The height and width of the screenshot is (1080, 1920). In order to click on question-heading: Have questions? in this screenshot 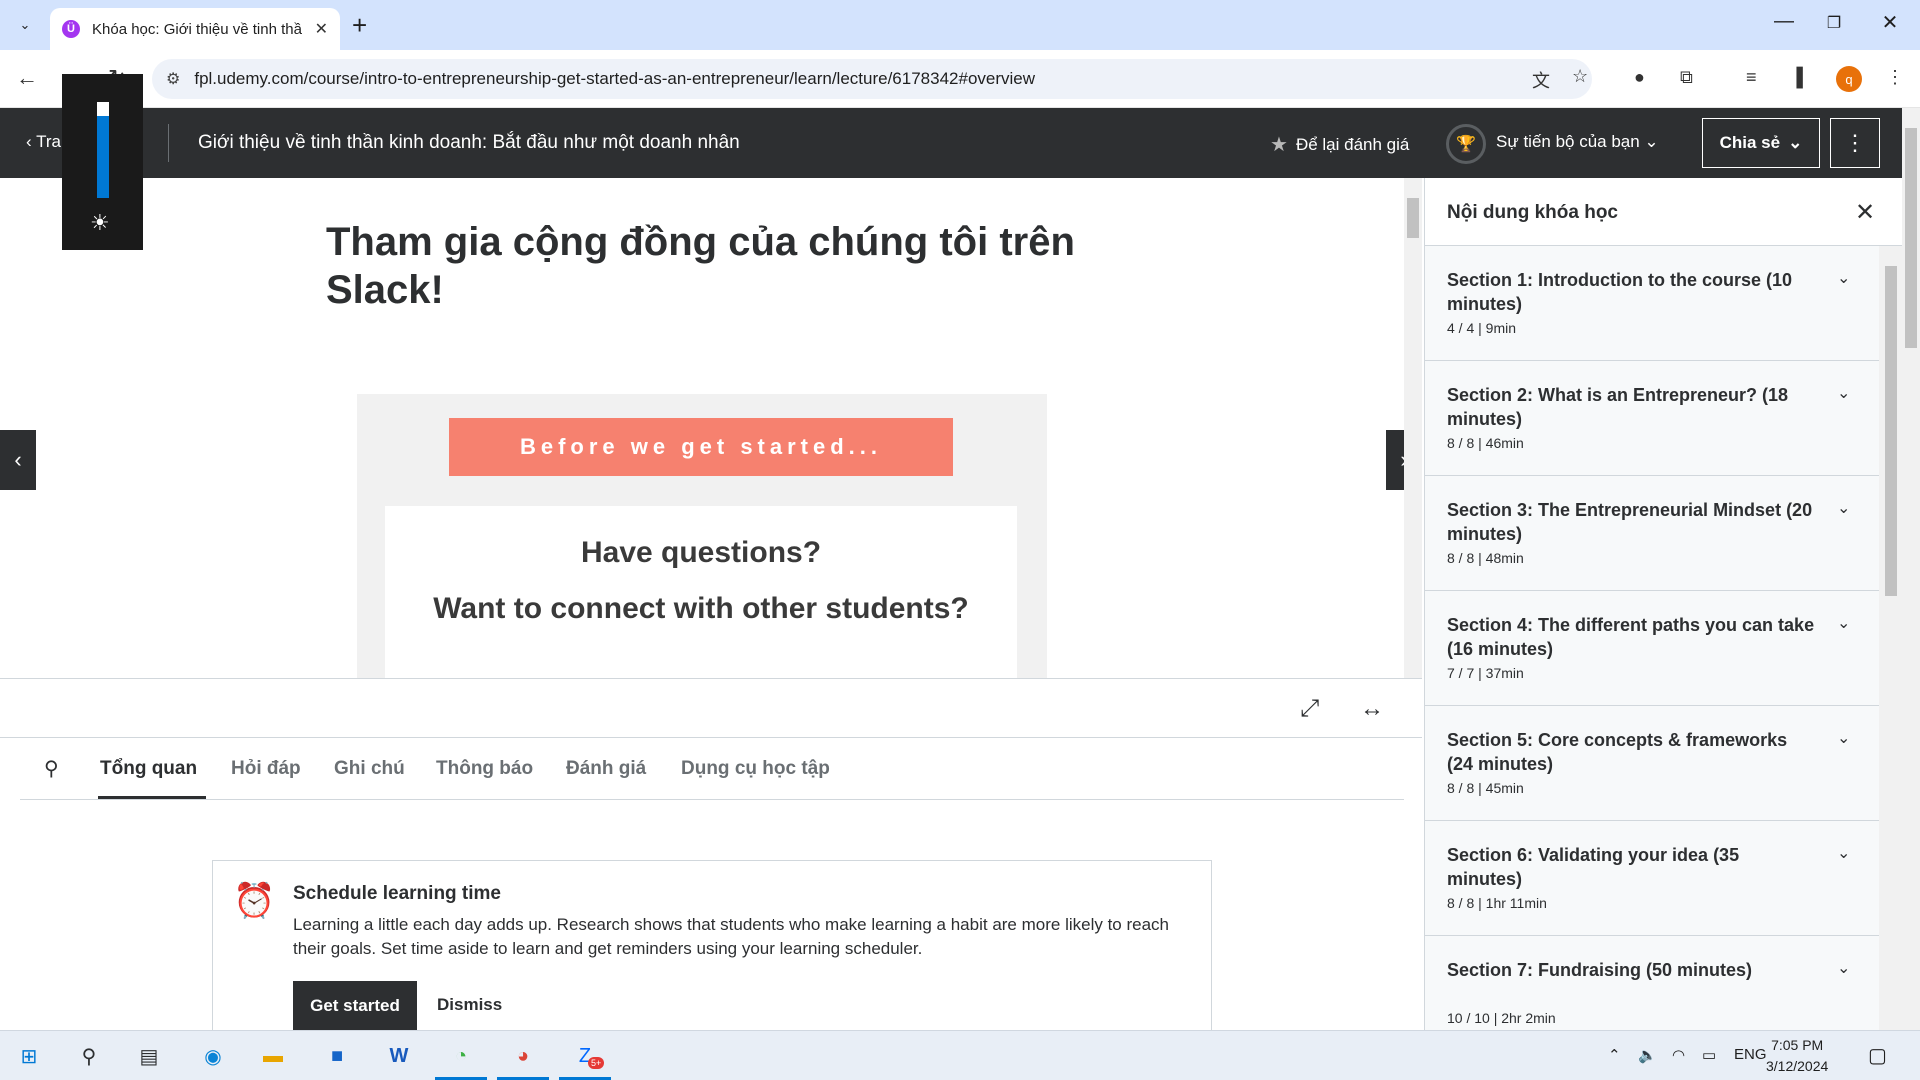, I will do `click(701, 552)`.